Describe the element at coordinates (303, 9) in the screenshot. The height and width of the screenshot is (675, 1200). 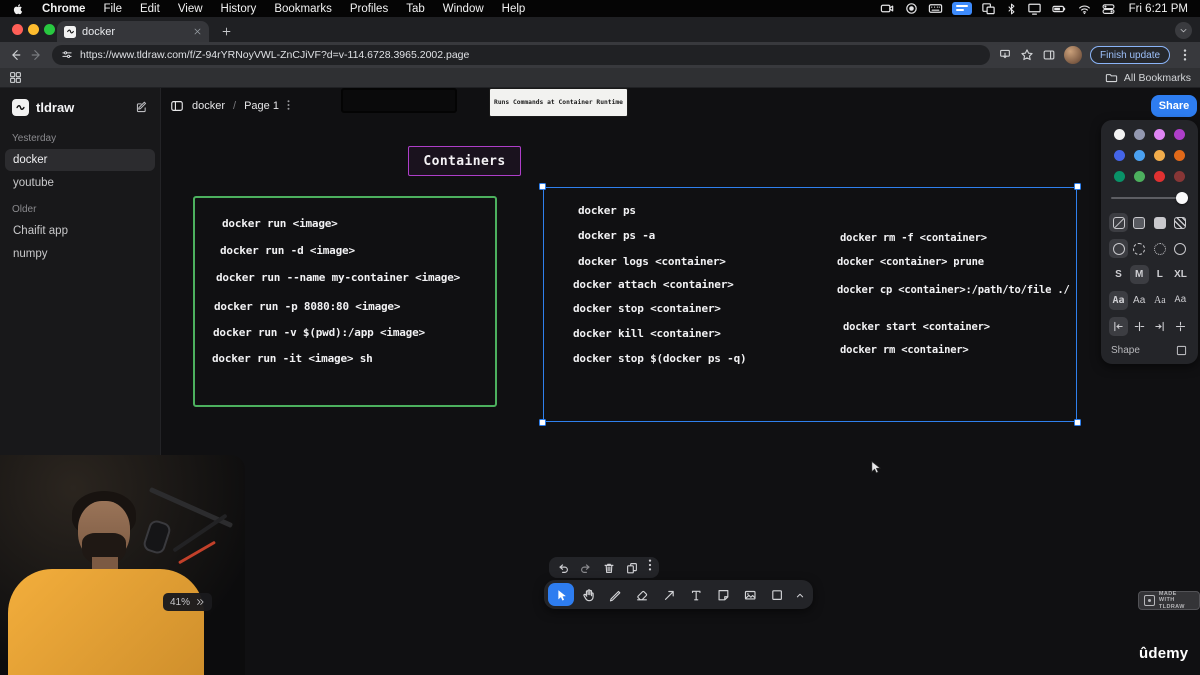
I see `menubar-item-bookmarks: Bookmarks` at that location.